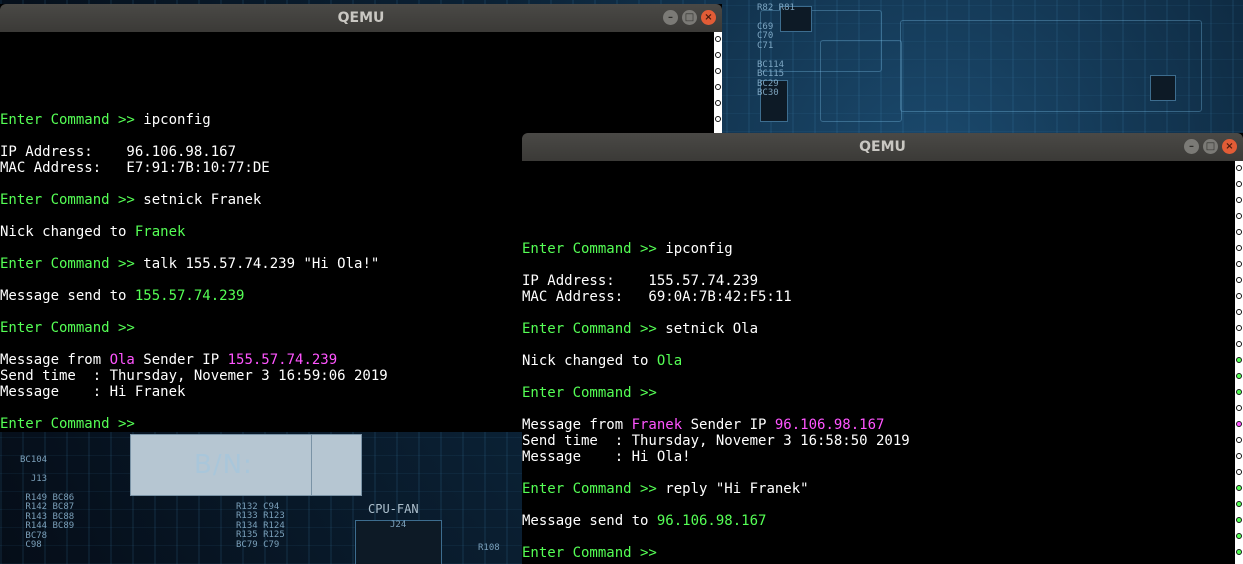 The image size is (1243, 564). What do you see at coordinates (657, 425) in the screenshot?
I see `highlight-nick: Franek` at bounding box center [657, 425].